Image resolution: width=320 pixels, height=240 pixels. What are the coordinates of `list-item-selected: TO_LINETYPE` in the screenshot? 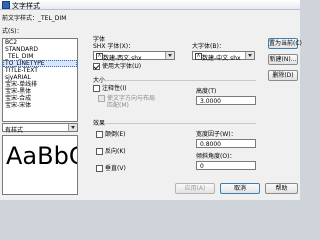 It's located at (40, 63).